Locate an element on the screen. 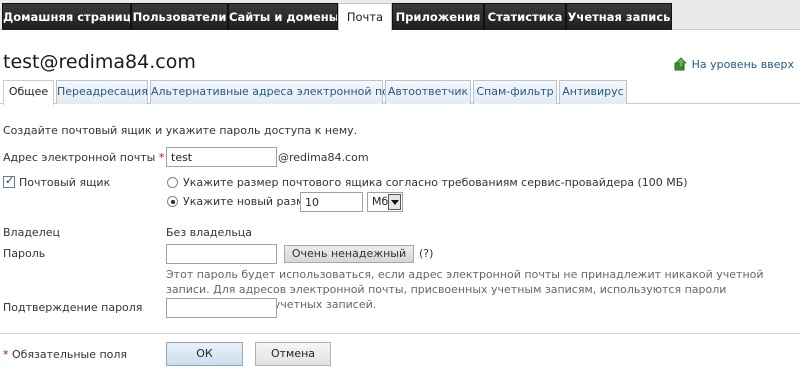 The image size is (800, 390). subtab-autoresponder: Автоответчик is located at coordinates (428, 92).